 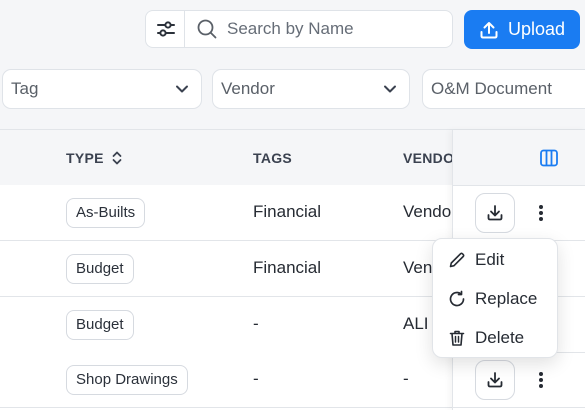 What do you see at coordinates (226, 213) in the screenshot?
I see `table-row: ontrol As-Builts Financial Vendor` at bounding box center [226, 213].